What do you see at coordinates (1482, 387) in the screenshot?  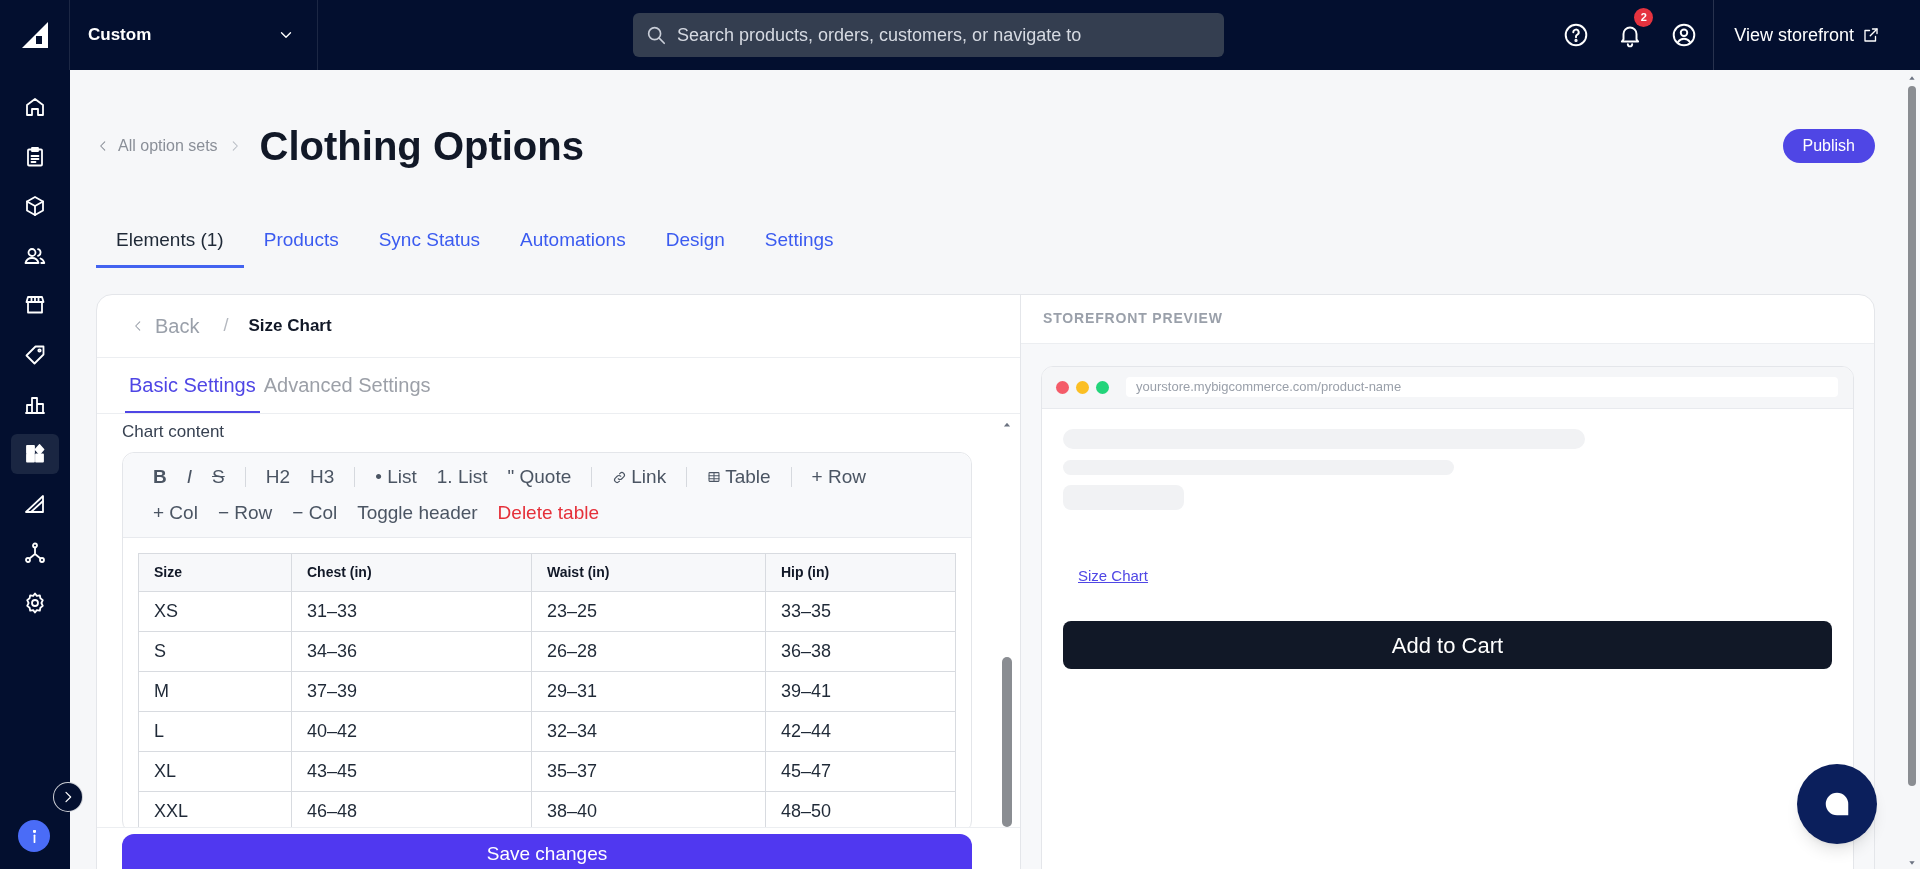 I see `address-bar: yourstore.mybigcommerce.com/product-name` at bounding box center [1482, 387].